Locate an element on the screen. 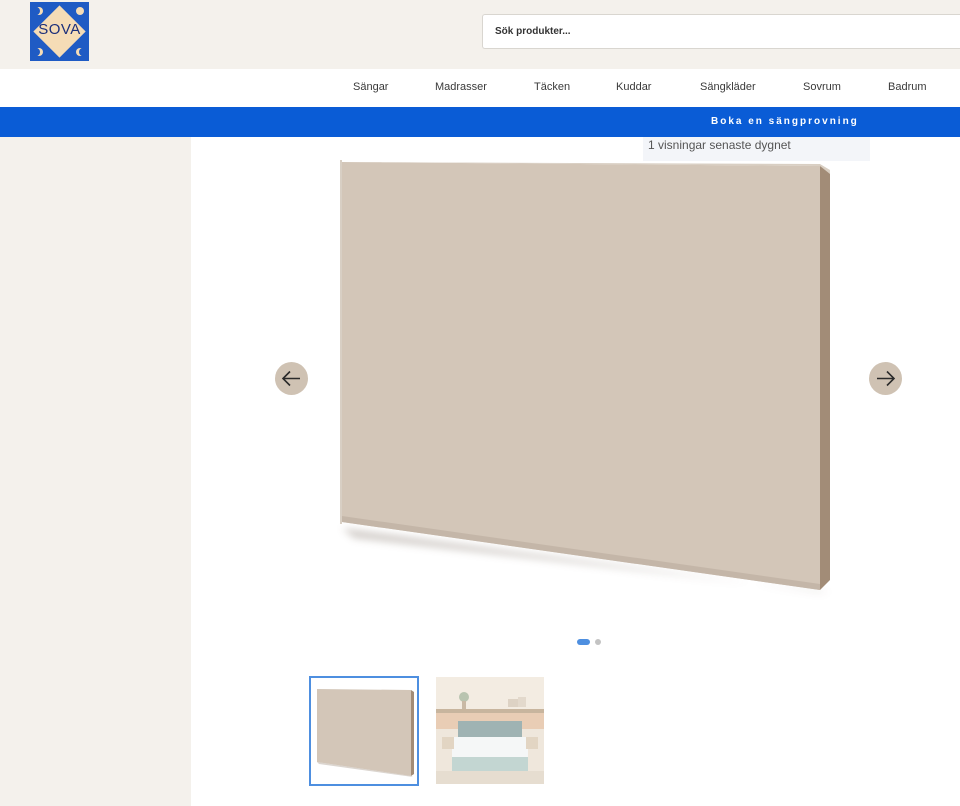 The height and width of the screenshot is (806, 960). nav-item-badrum: Badrum is located at coordinates (907, 87).